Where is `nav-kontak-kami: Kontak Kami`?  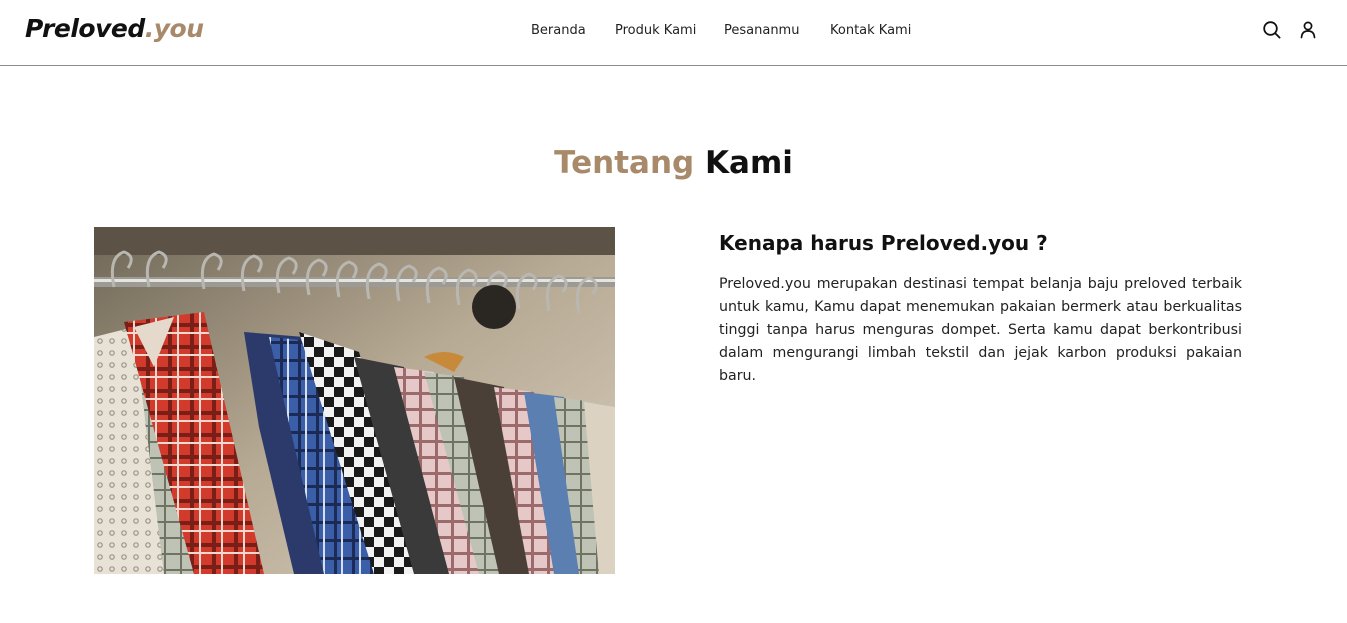
nav-kontak-kami: Kontak Kami is located at coordinates (870, 30).